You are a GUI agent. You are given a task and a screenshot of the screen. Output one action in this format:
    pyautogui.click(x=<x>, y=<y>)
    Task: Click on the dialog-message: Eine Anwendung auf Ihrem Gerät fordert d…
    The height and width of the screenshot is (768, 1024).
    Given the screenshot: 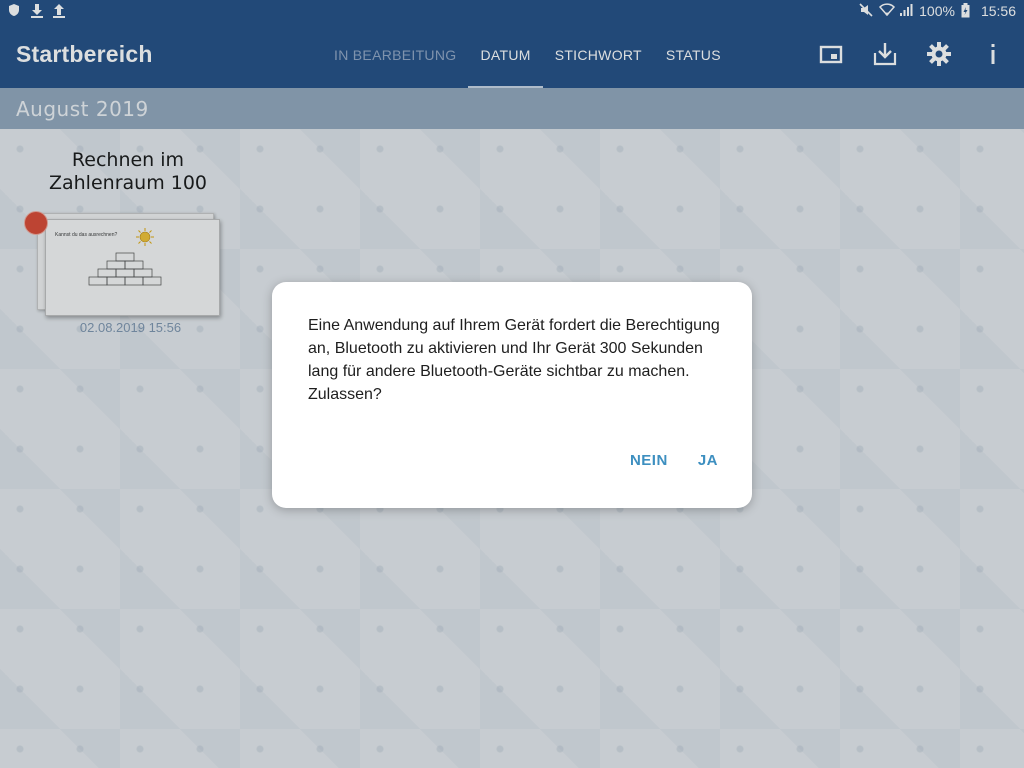 What is the action you would take?
    pyautogui.click(x=514, y=360)
    